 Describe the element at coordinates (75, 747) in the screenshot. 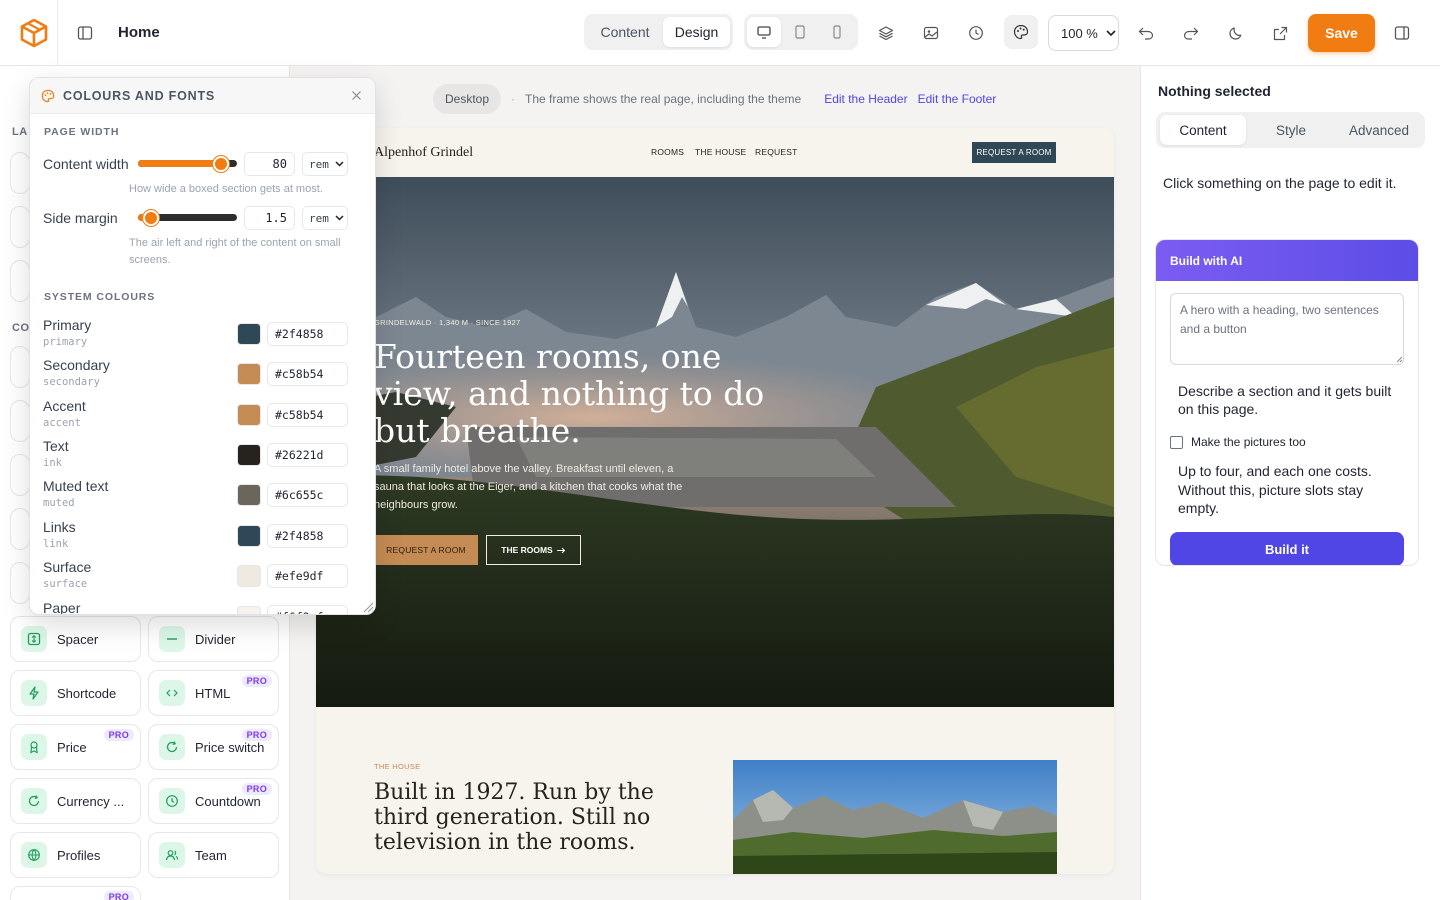

I see `block-price: Price PRO` at that location.